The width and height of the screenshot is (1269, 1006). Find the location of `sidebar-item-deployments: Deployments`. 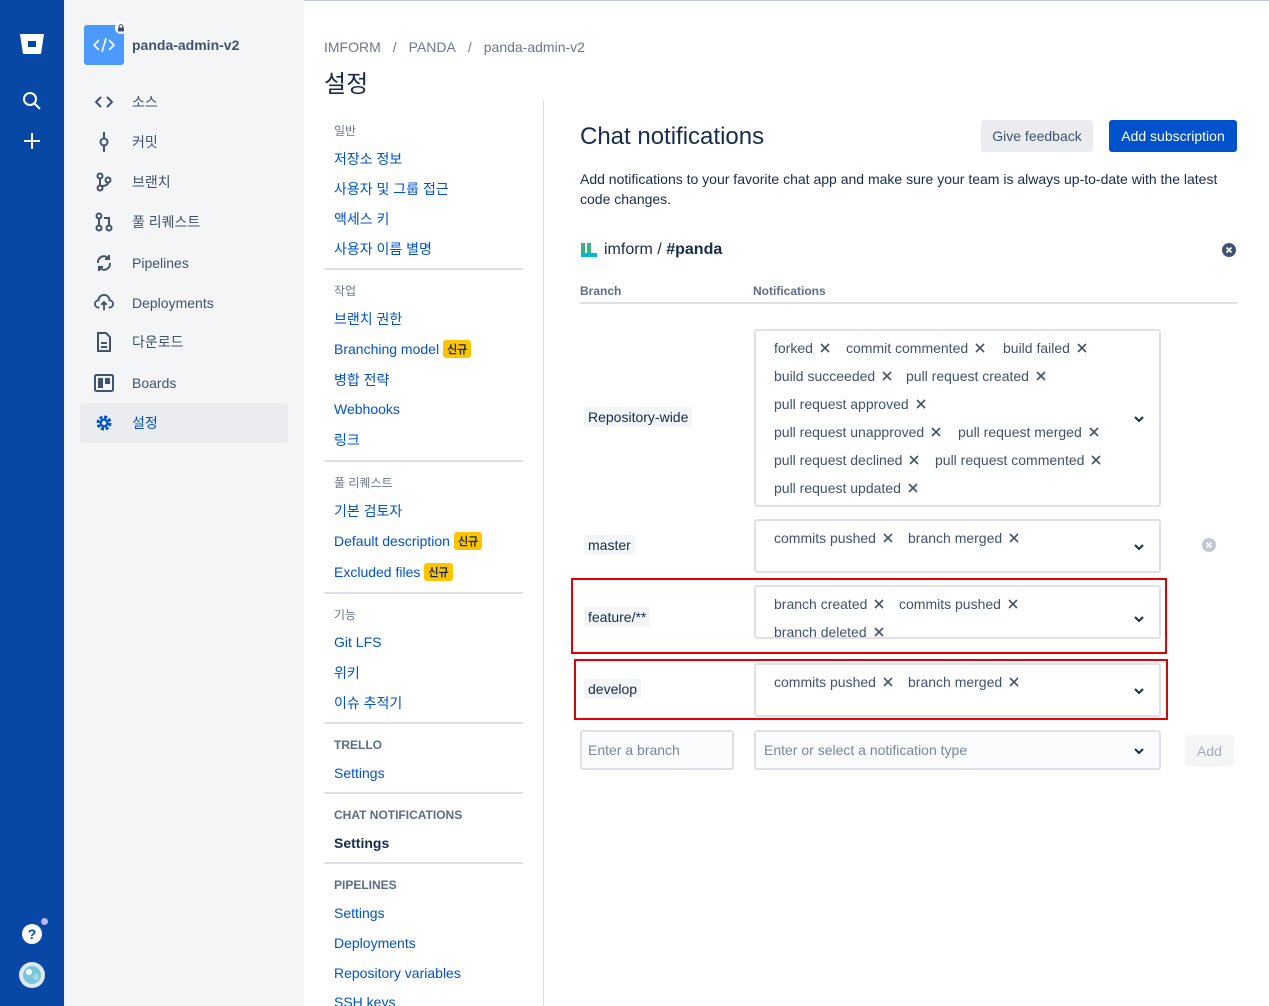

sidebar-item-deployments: Deployments is located at coordinates (184, 303).